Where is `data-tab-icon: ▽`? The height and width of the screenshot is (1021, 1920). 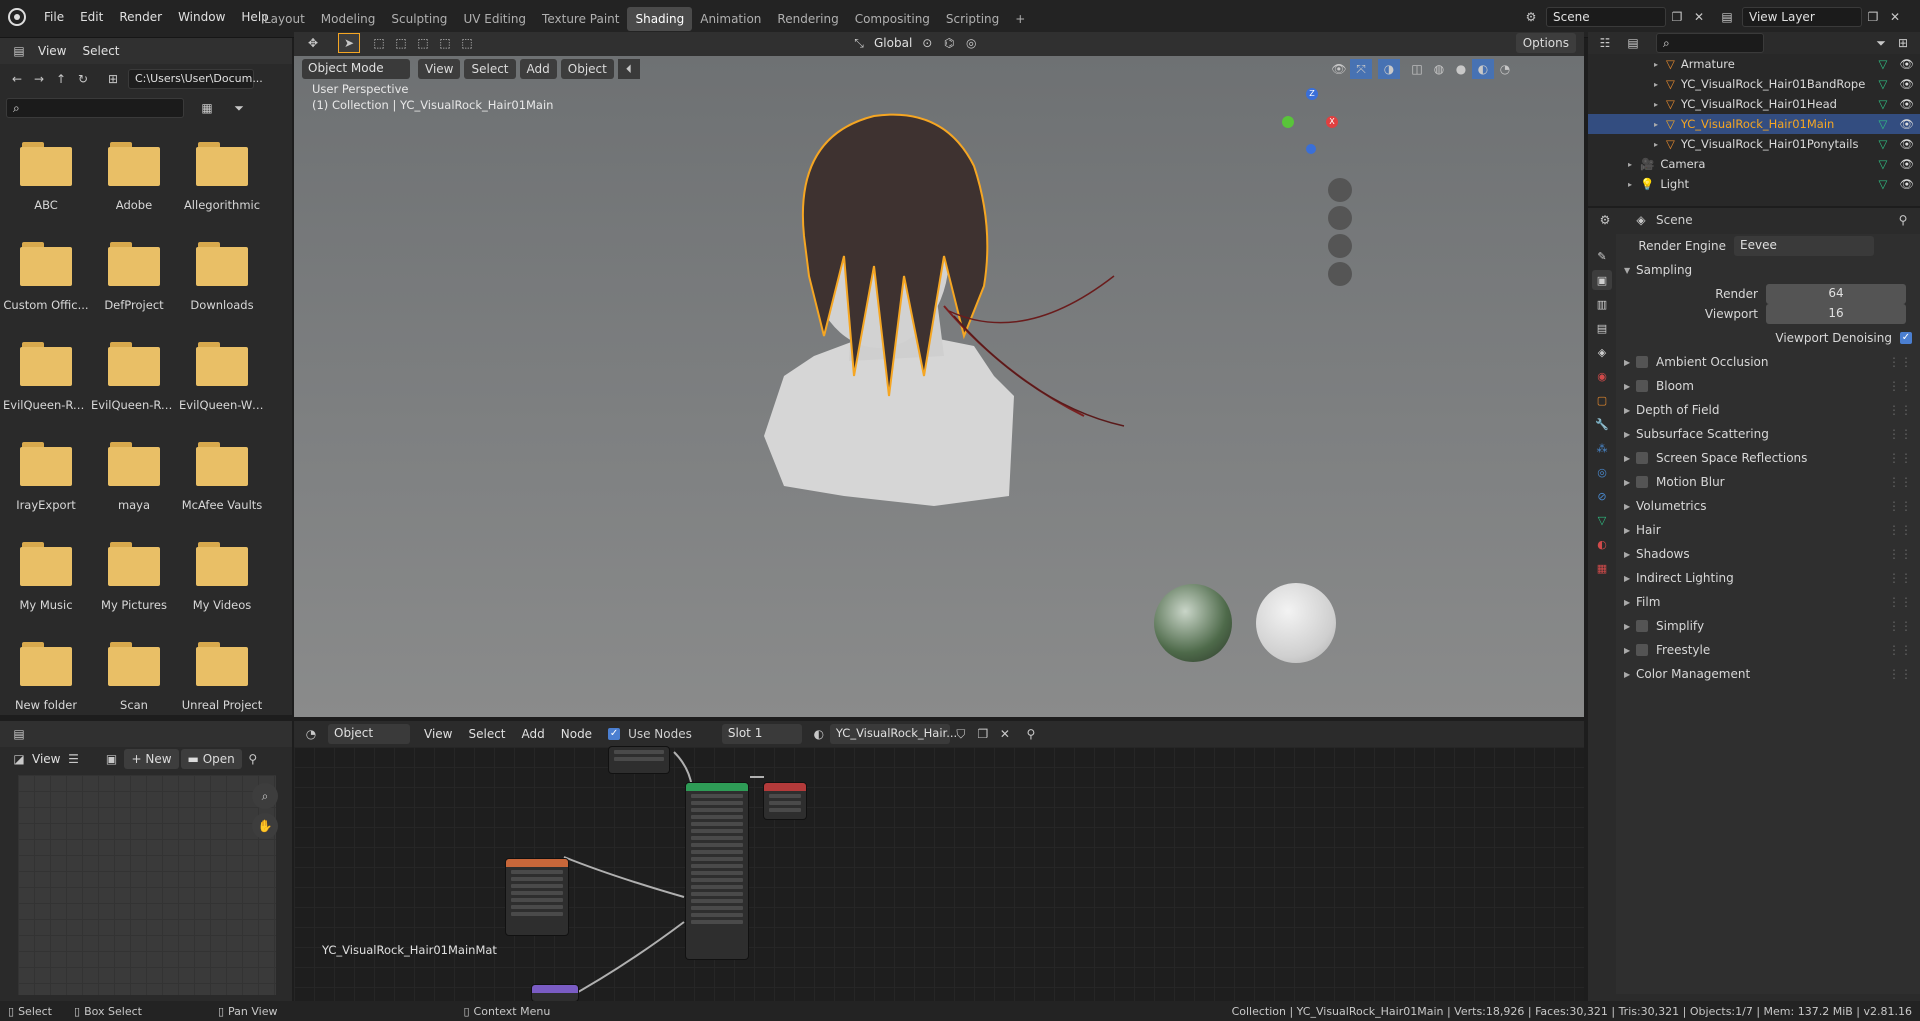
data-tab-icon: ▽ is located at coordinates (1602, 520).